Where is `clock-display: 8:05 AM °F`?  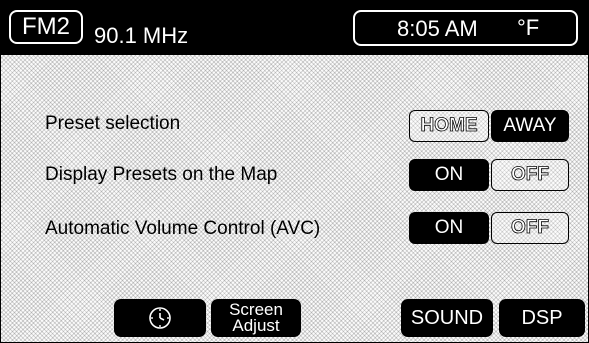 clock-display: 8:05 AM °F is located at coordinates (465, 28).